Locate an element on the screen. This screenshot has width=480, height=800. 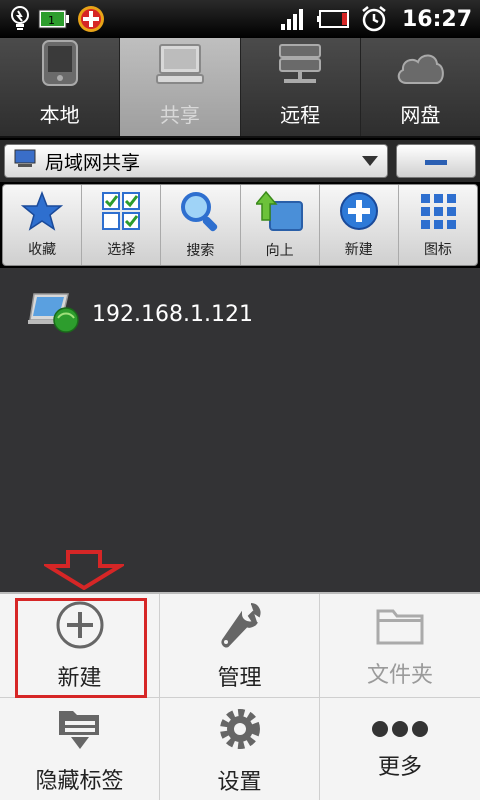
hide-tabs-icon is located at coordinates (80, 731).